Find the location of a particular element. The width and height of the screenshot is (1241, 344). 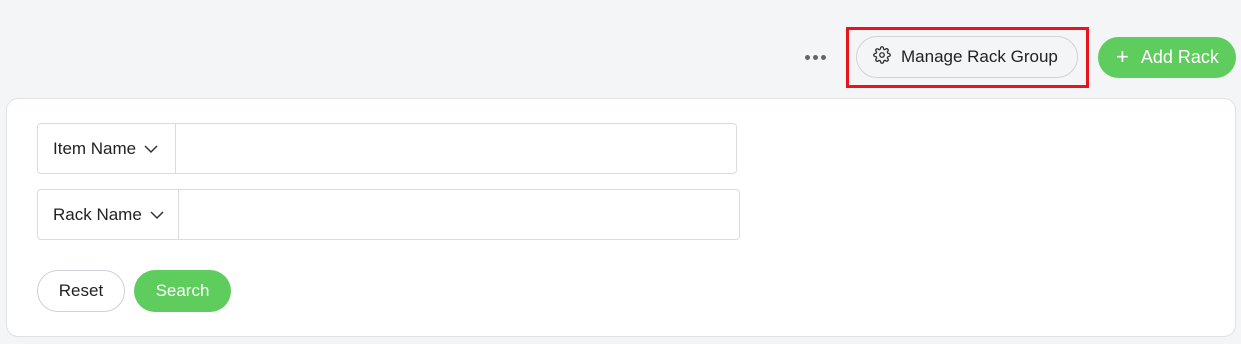

rack-name-input is located at coordinates (459, 214).